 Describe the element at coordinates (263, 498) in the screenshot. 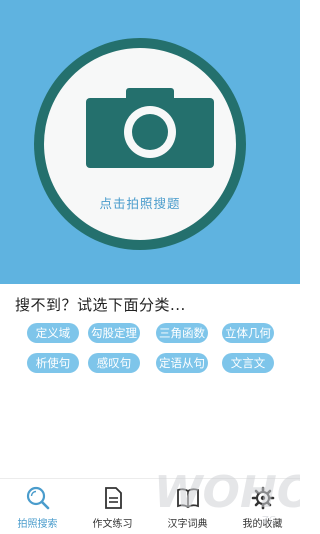

I see `gear-icon` at that location.